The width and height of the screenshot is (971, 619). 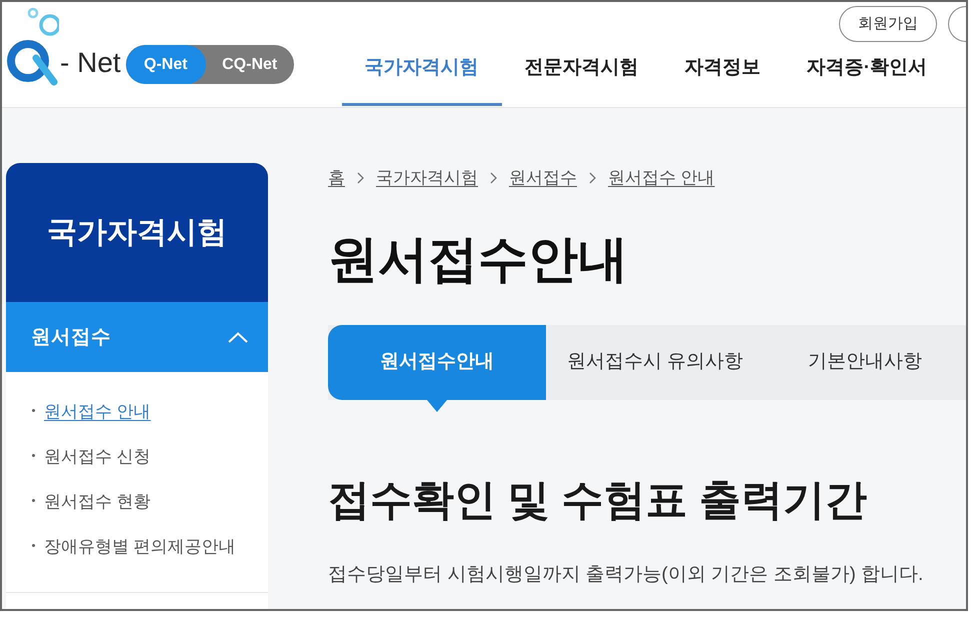 I want to click on sidebar-link: 장애유형별 편의제공안내, so click(x=140, y=547).